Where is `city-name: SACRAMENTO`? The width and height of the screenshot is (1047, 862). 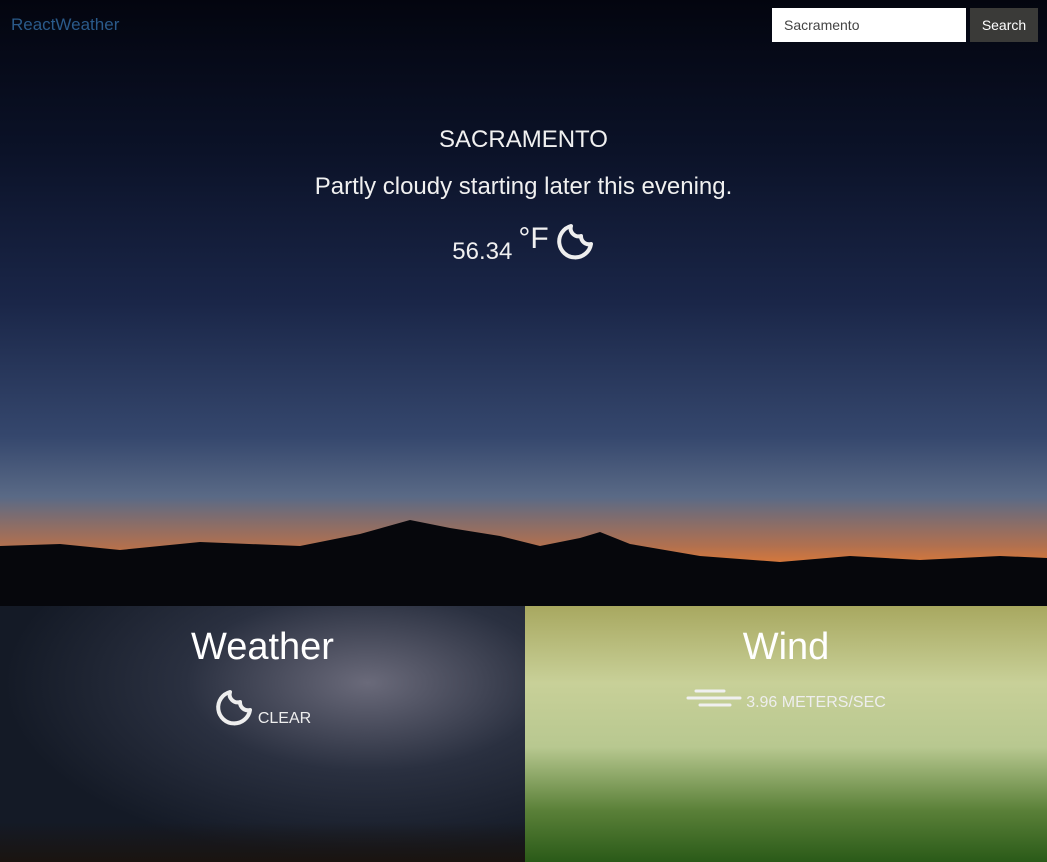 city-name: SACRAMENTO is located at coordinates (523, 139).